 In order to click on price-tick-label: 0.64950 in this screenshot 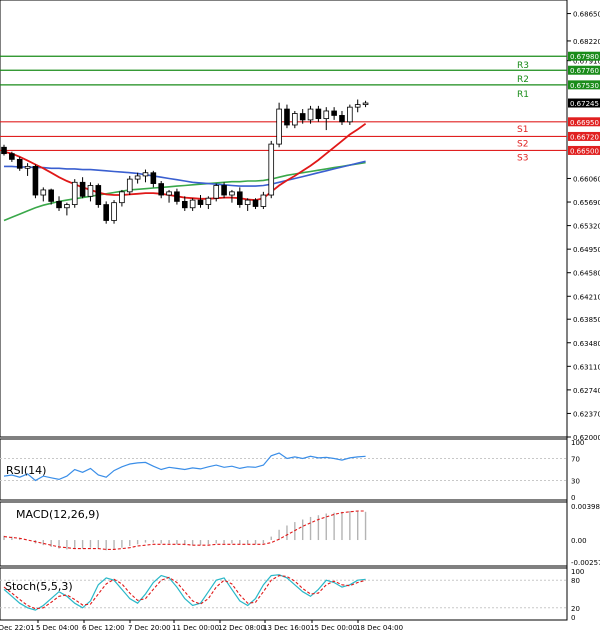, I will do `click(586, 250)`.